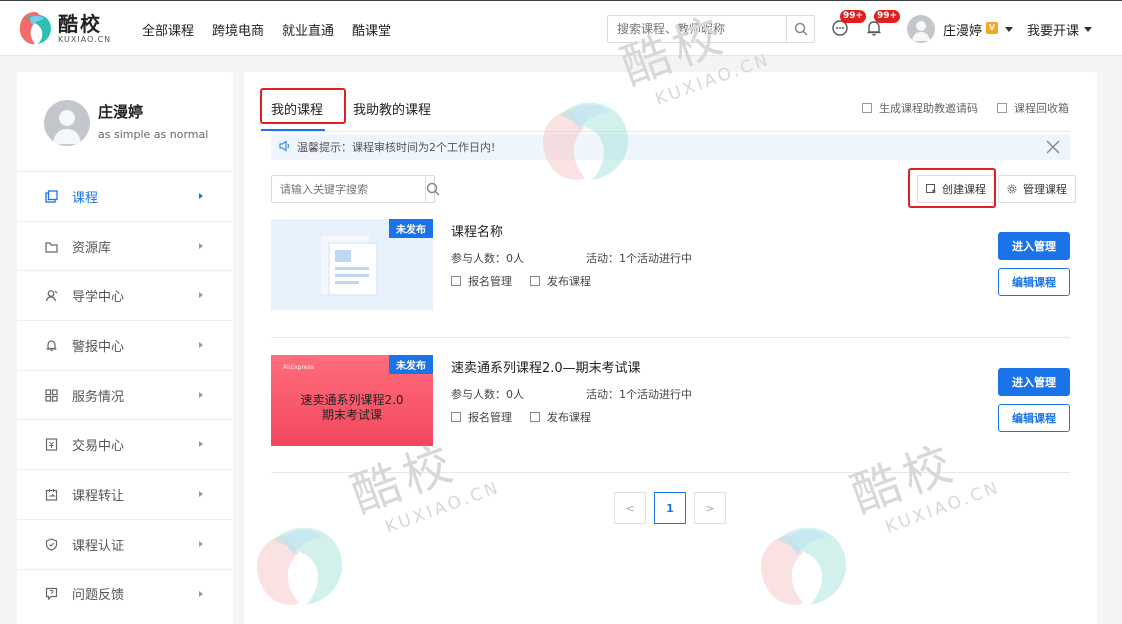 The width and height of the screenshot is (1122, 624). I want to click on tab-highlight-box, so click(303, 106).